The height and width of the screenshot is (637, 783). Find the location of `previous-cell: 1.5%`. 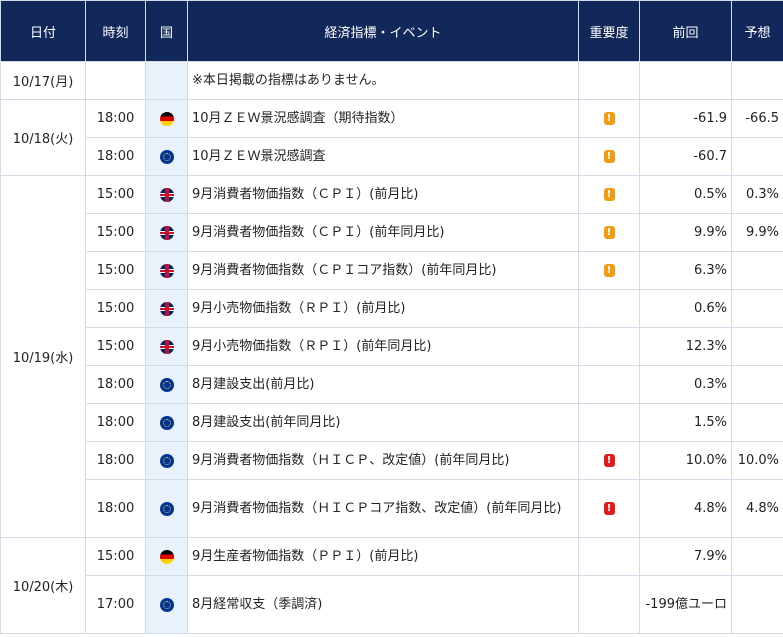

previous-cell: 1.5% is located at coordinates (685, 422).